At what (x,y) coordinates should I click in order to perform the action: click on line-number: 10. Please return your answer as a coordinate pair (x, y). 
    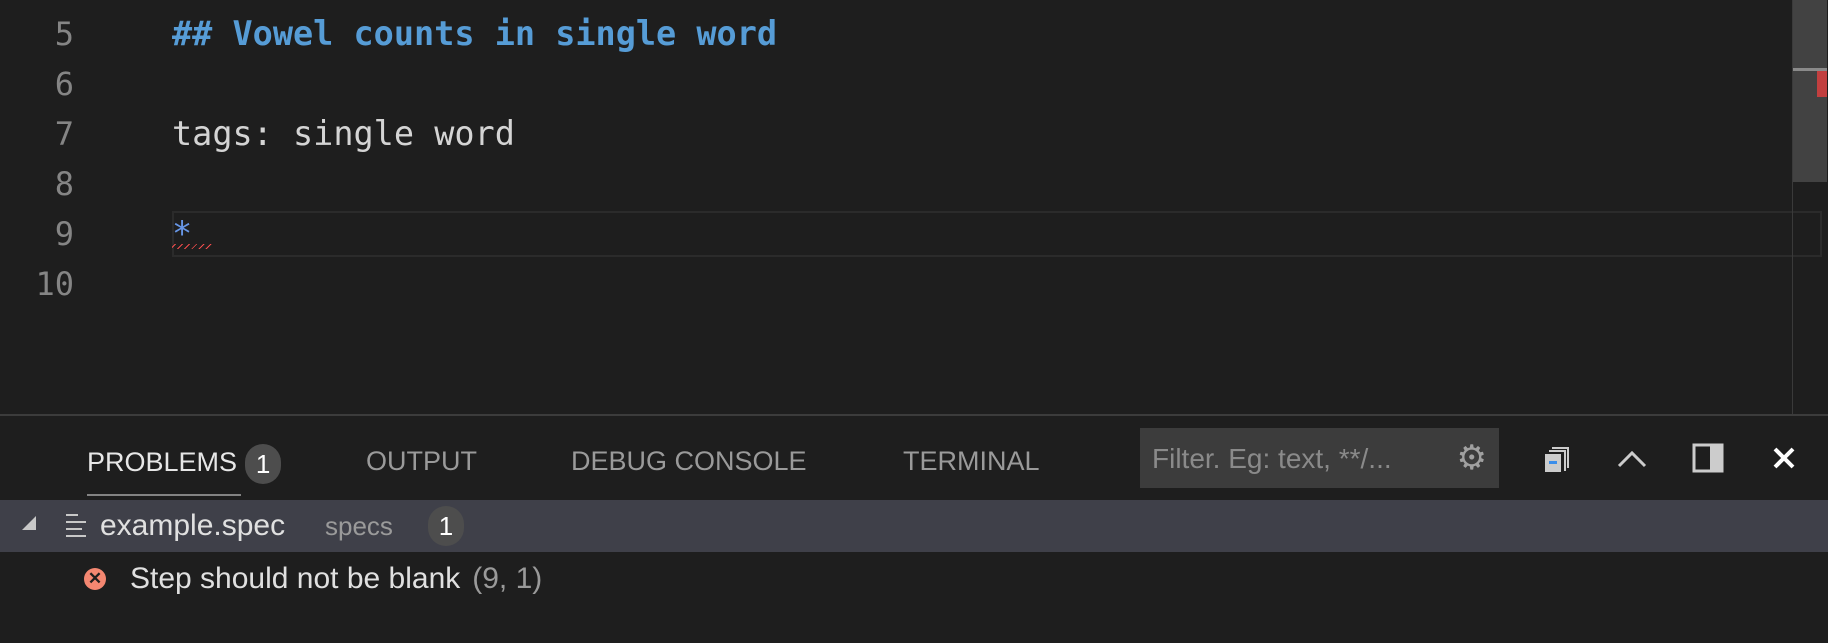
    Looking at the image, I should click on (54, 284).